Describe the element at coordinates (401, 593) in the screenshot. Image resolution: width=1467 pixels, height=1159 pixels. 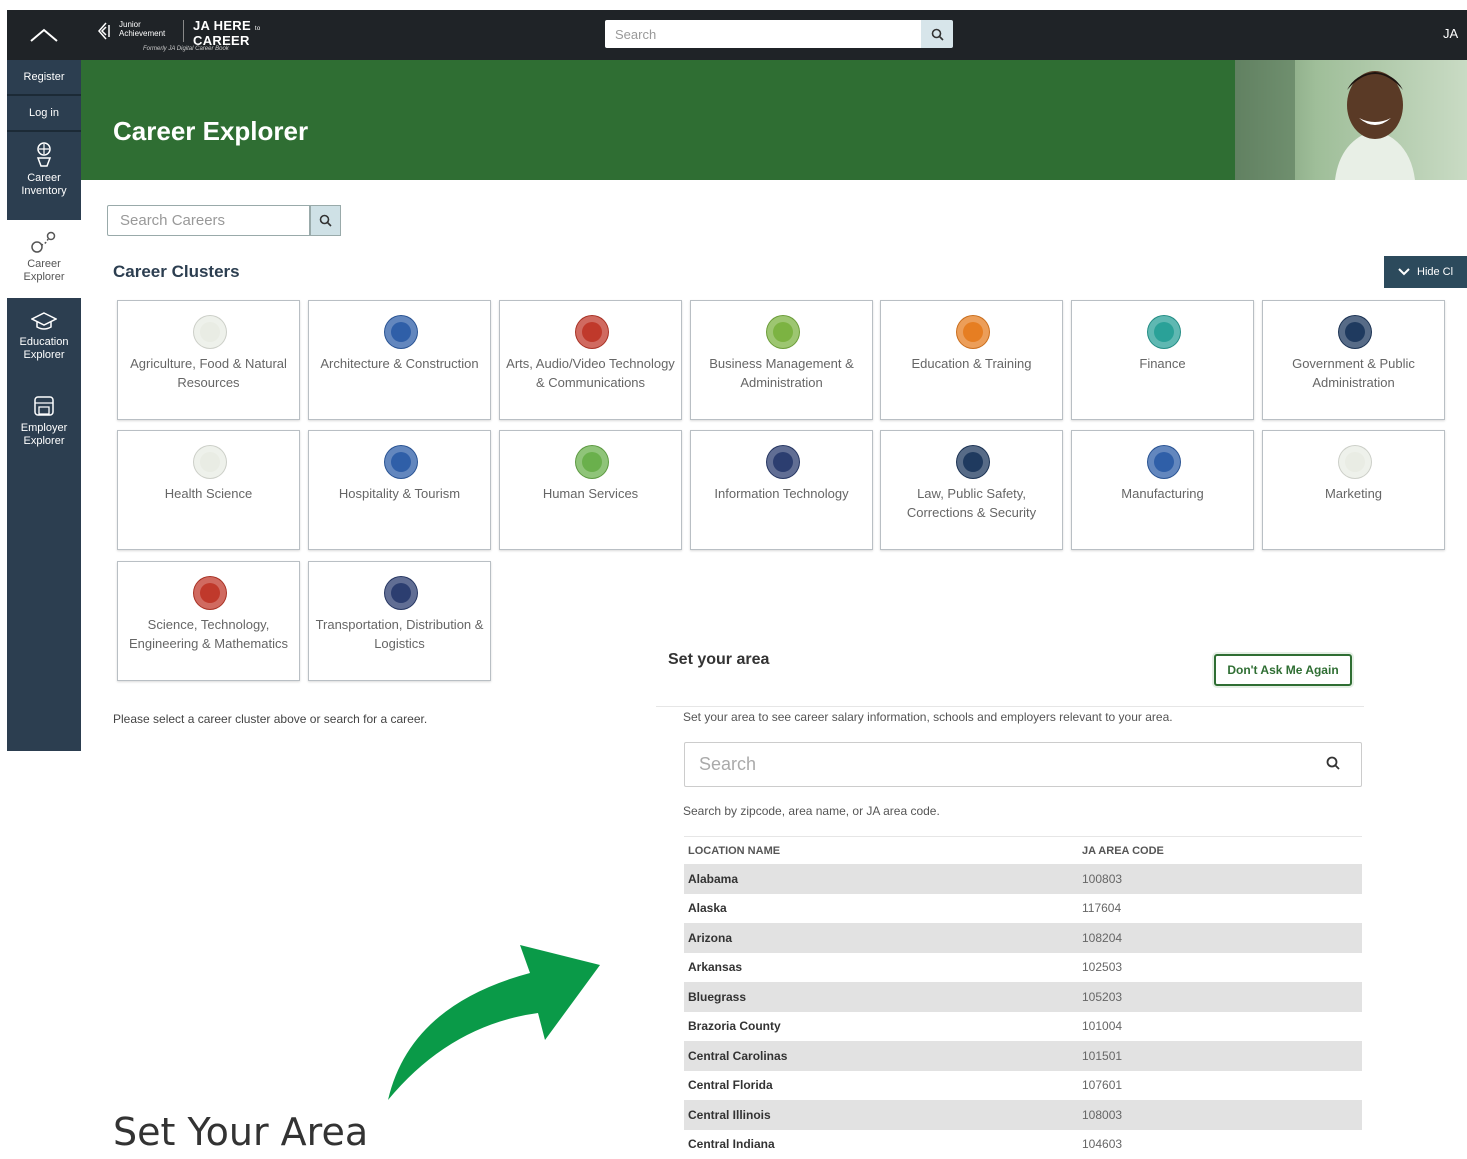
I see `delivery-truck-icon` at that location.